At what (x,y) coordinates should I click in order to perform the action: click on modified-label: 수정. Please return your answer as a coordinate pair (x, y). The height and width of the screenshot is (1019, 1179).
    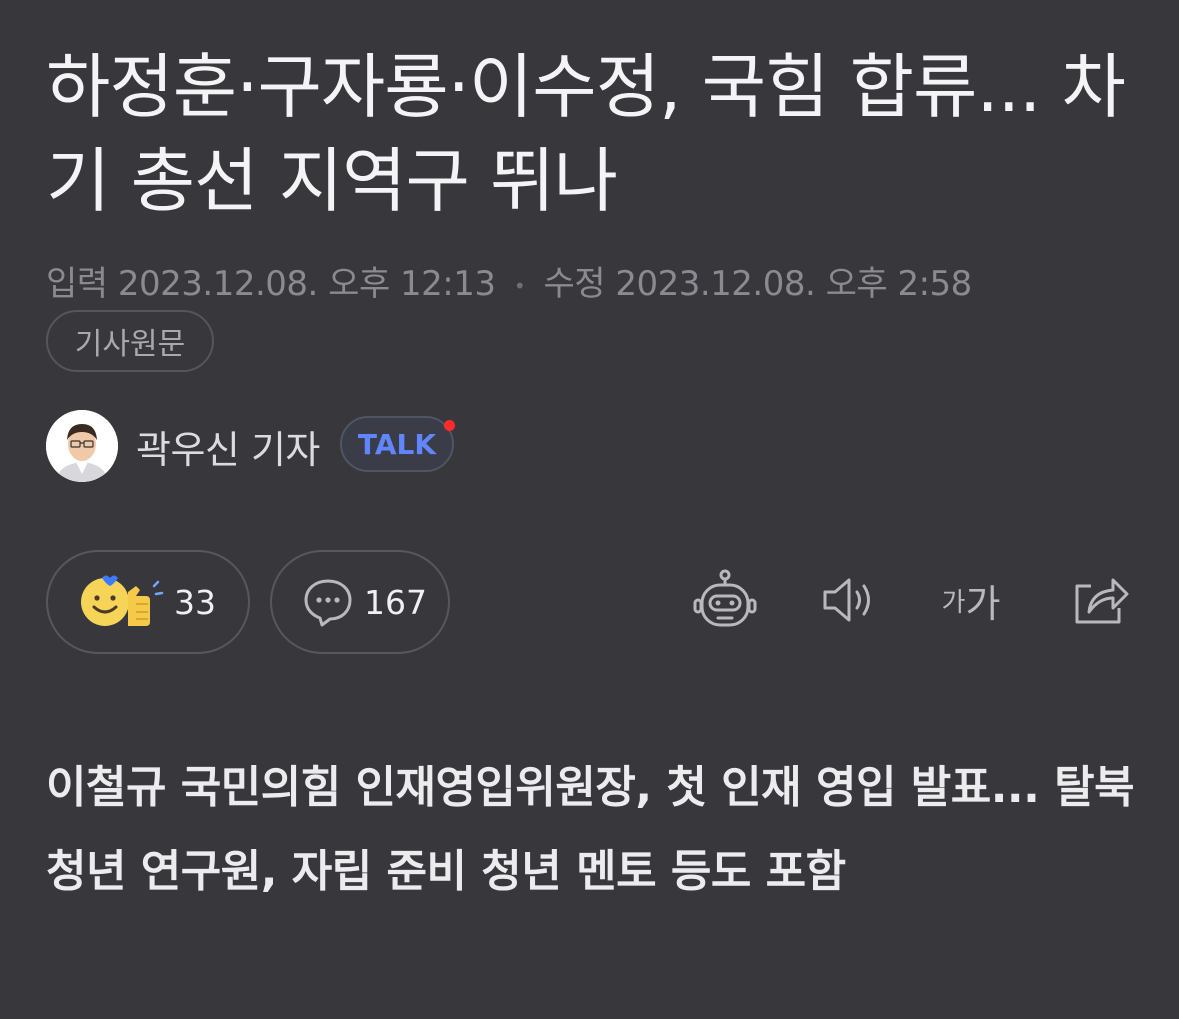
    Looking at the image, I should click on (574, 284).